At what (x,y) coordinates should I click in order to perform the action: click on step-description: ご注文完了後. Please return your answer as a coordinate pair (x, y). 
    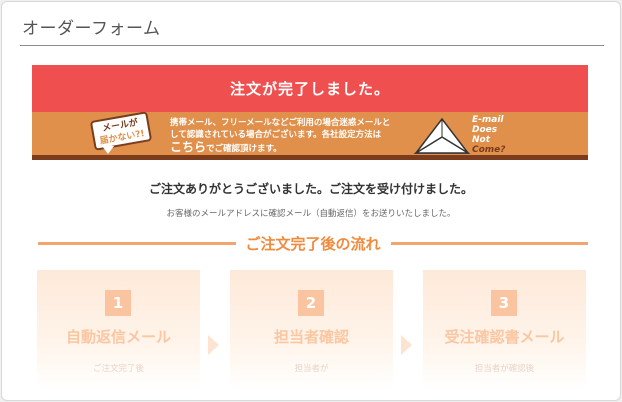
    Looking at the image, I should click on (118, 369).